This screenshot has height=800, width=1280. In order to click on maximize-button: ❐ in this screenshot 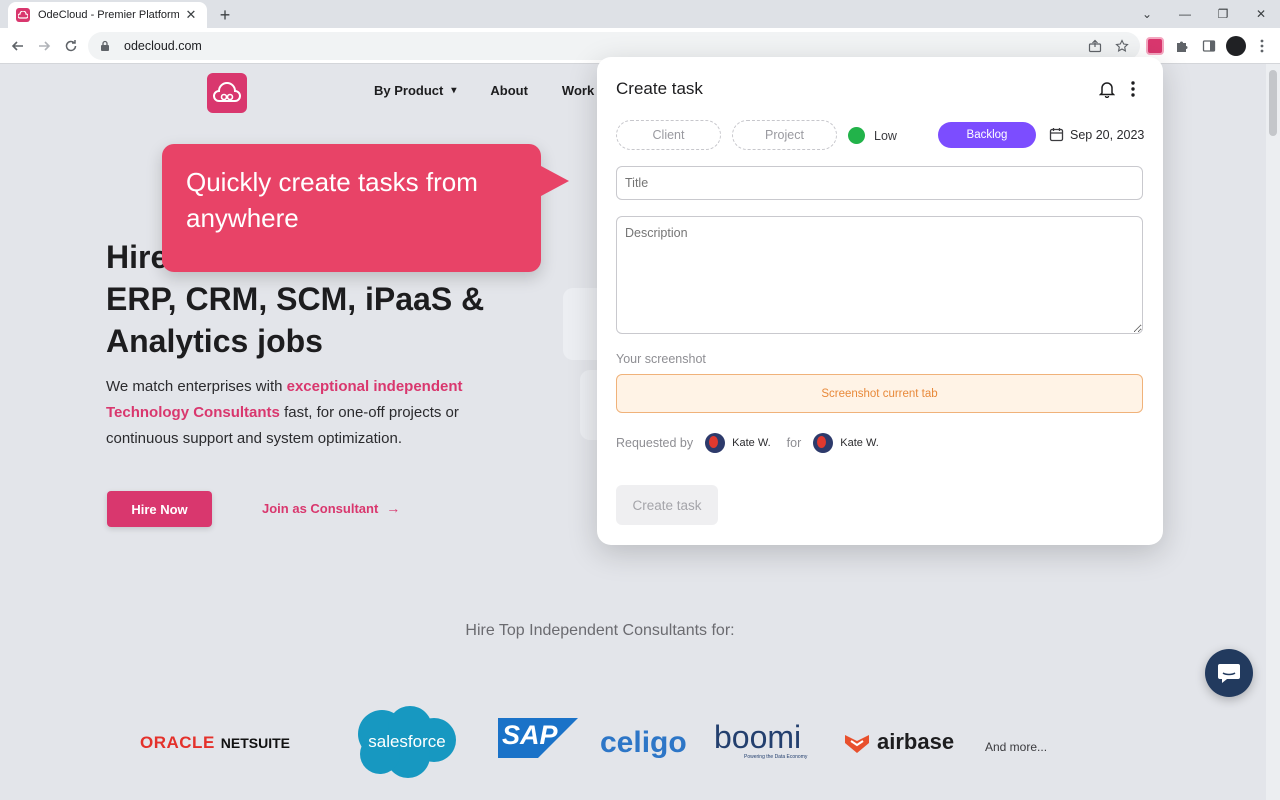, I will do `click(1223, 14)`.